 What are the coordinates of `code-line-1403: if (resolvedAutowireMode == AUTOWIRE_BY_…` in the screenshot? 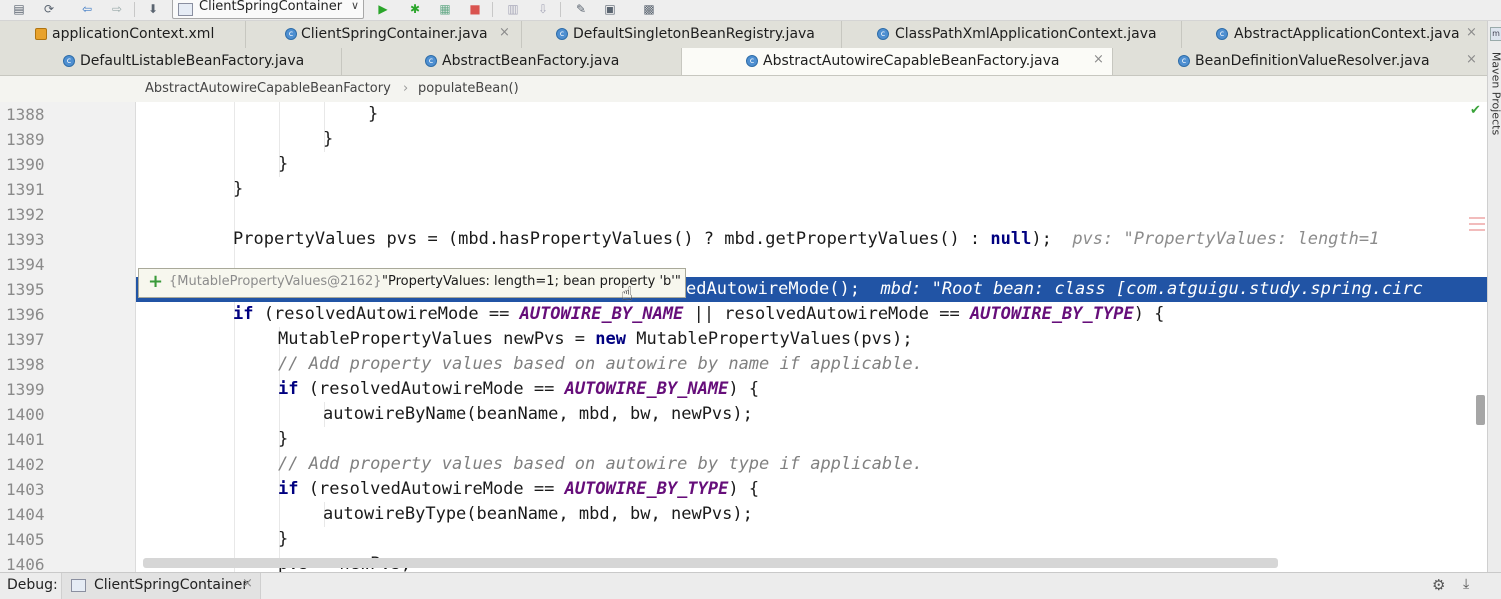 It's located at (518, 489).